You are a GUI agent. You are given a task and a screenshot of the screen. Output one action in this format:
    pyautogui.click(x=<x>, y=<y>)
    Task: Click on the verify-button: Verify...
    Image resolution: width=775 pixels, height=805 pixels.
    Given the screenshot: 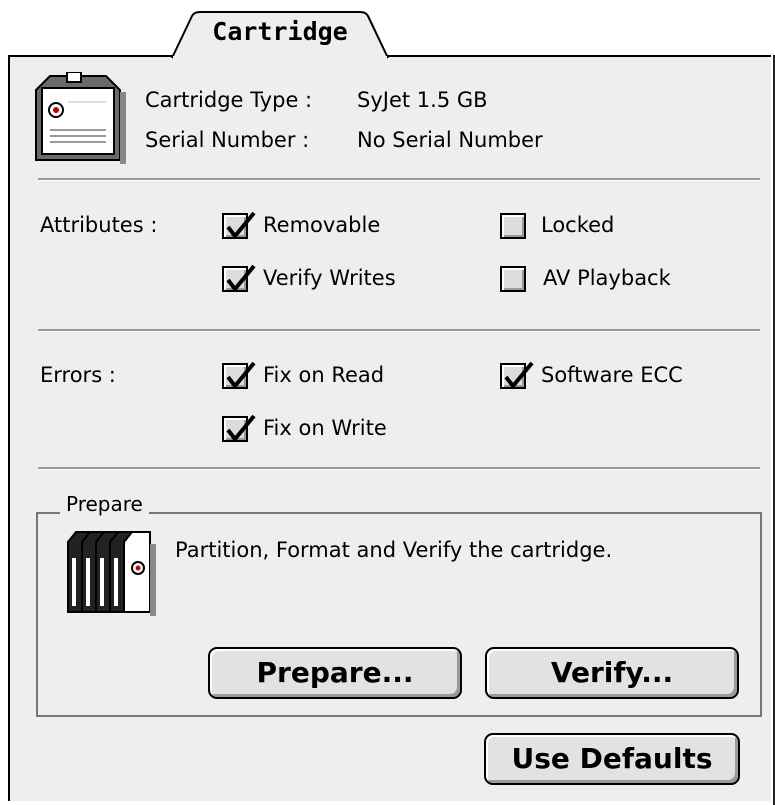 What is the action you would take?
    pyautogui.click(x=612, y=673)
    